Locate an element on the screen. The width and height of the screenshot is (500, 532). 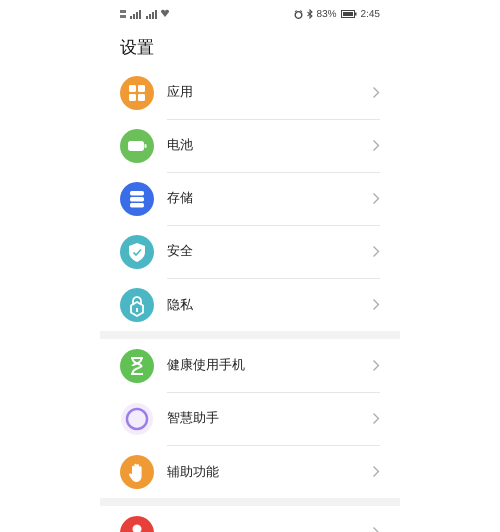
setting-label: 存储 is located at coordinates (269, 198).